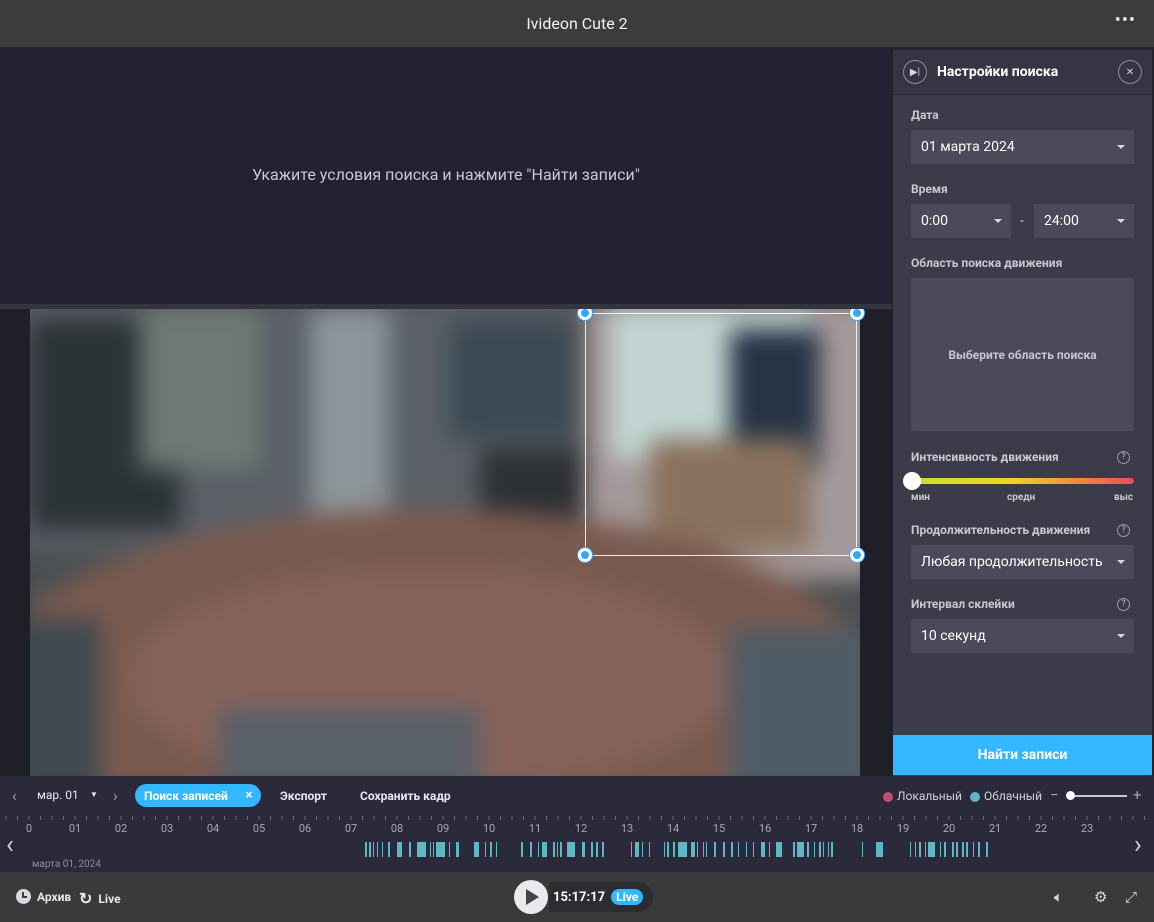 Image resolution: width=1154 pixels, height=922 pixels. Describe the element at coordinates (857, 314) in the screenshot. I see `selection-handle-top-right` at that location.